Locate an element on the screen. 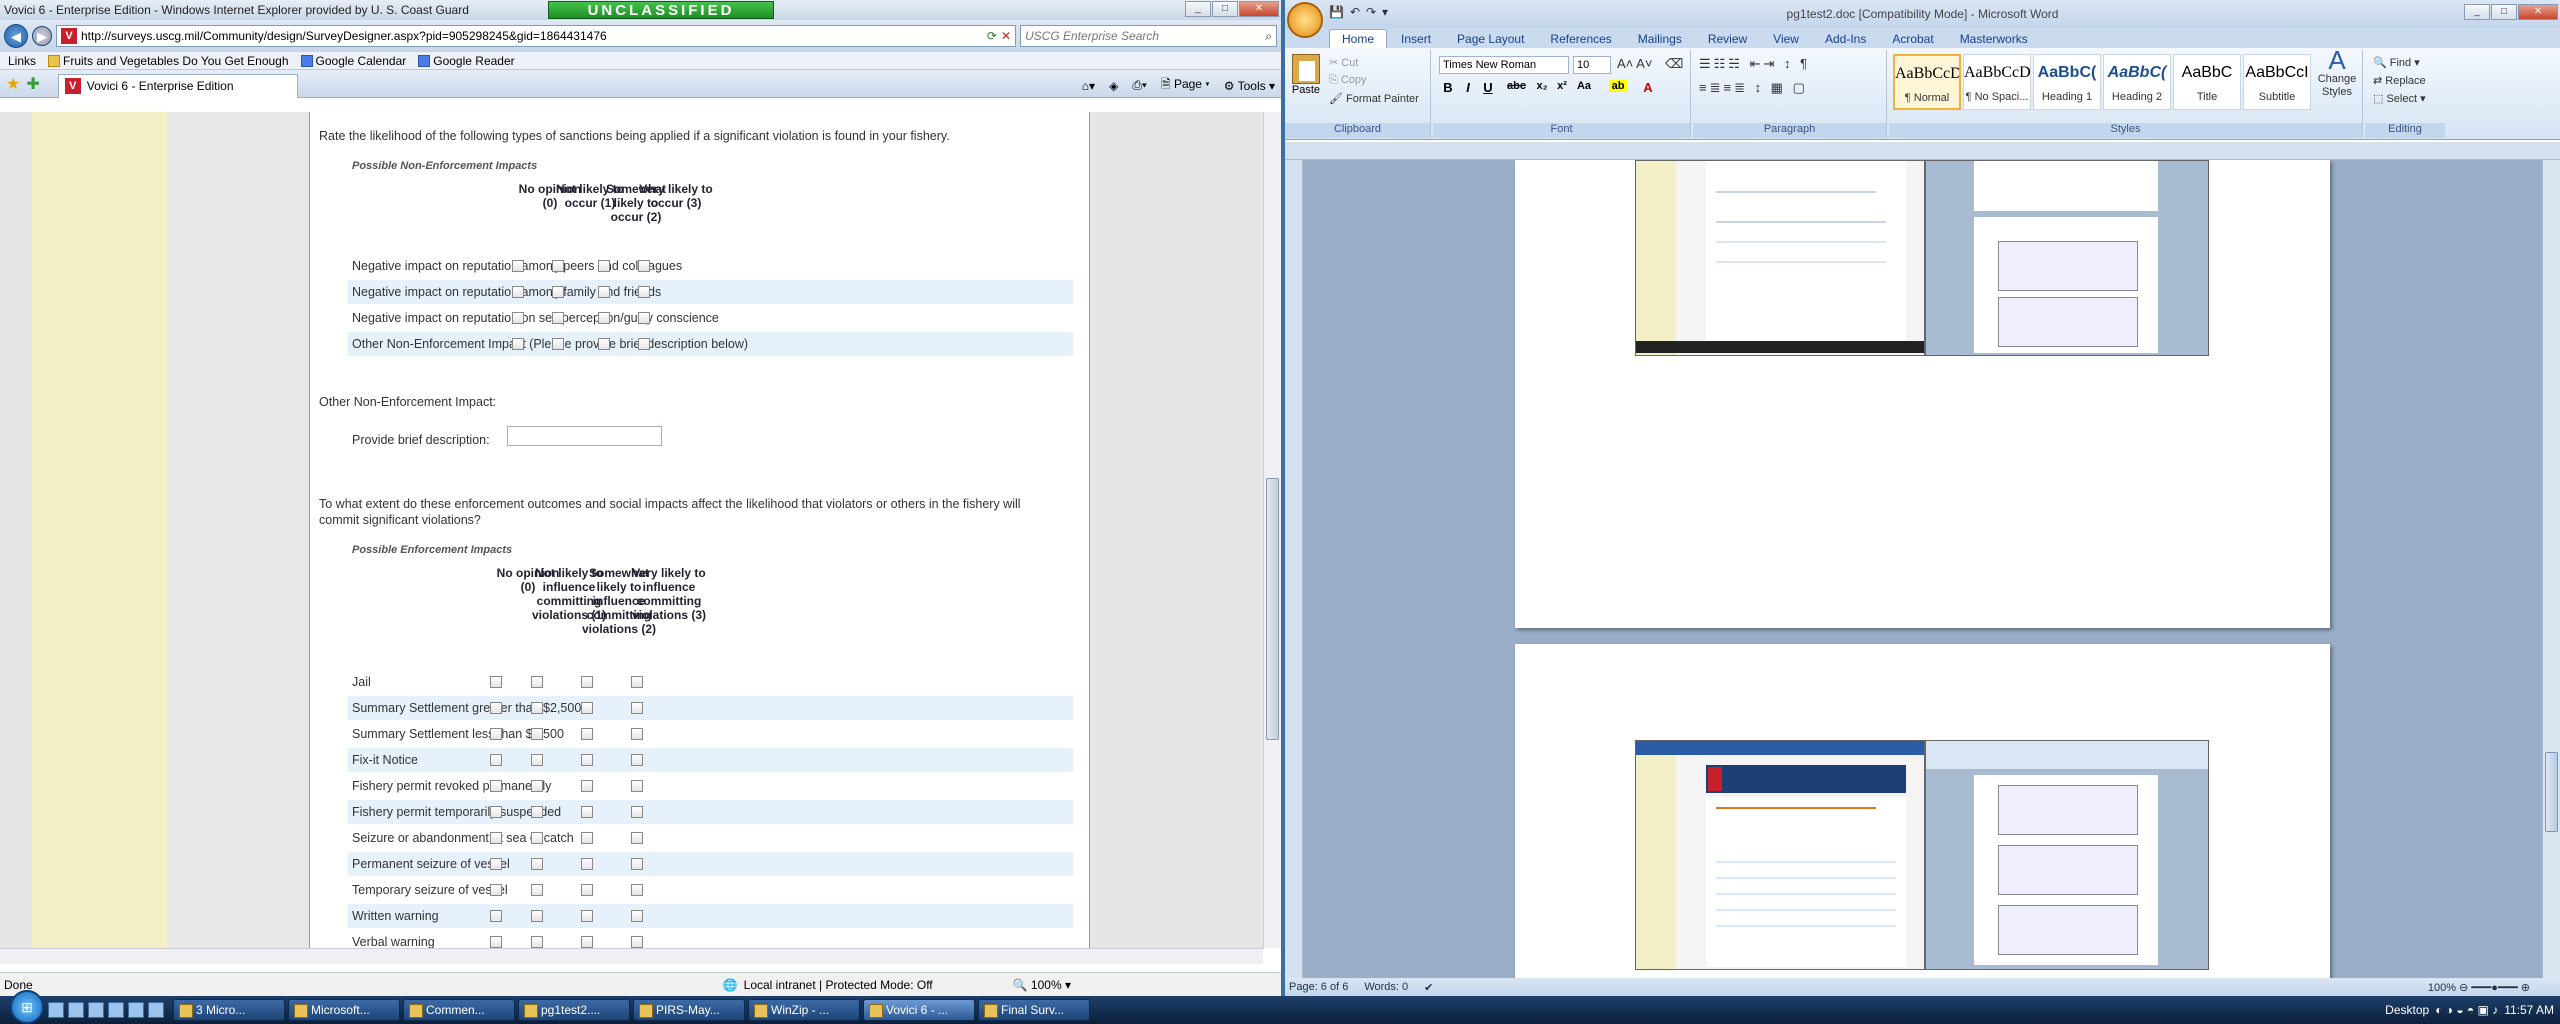  scroll-thumb is located at coordinates (1272, 609).